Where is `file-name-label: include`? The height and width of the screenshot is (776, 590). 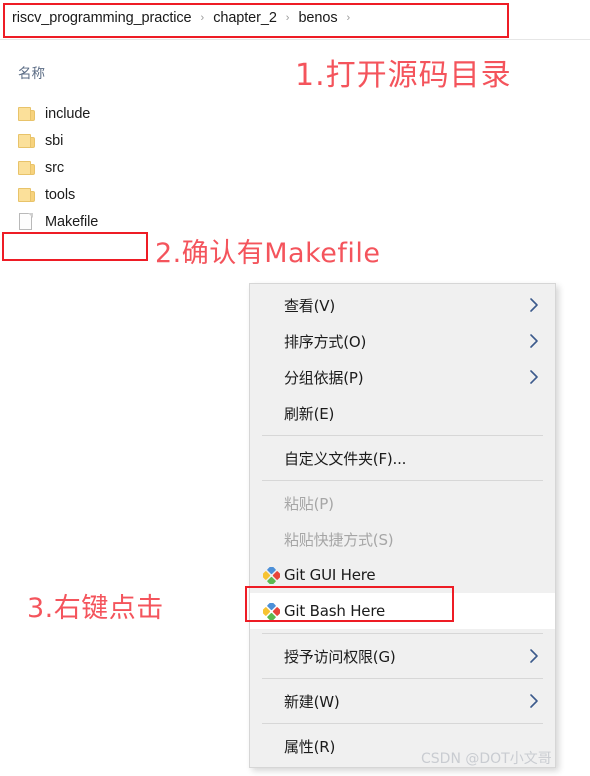
file-name-label: include is located at coordinates (68, 113).